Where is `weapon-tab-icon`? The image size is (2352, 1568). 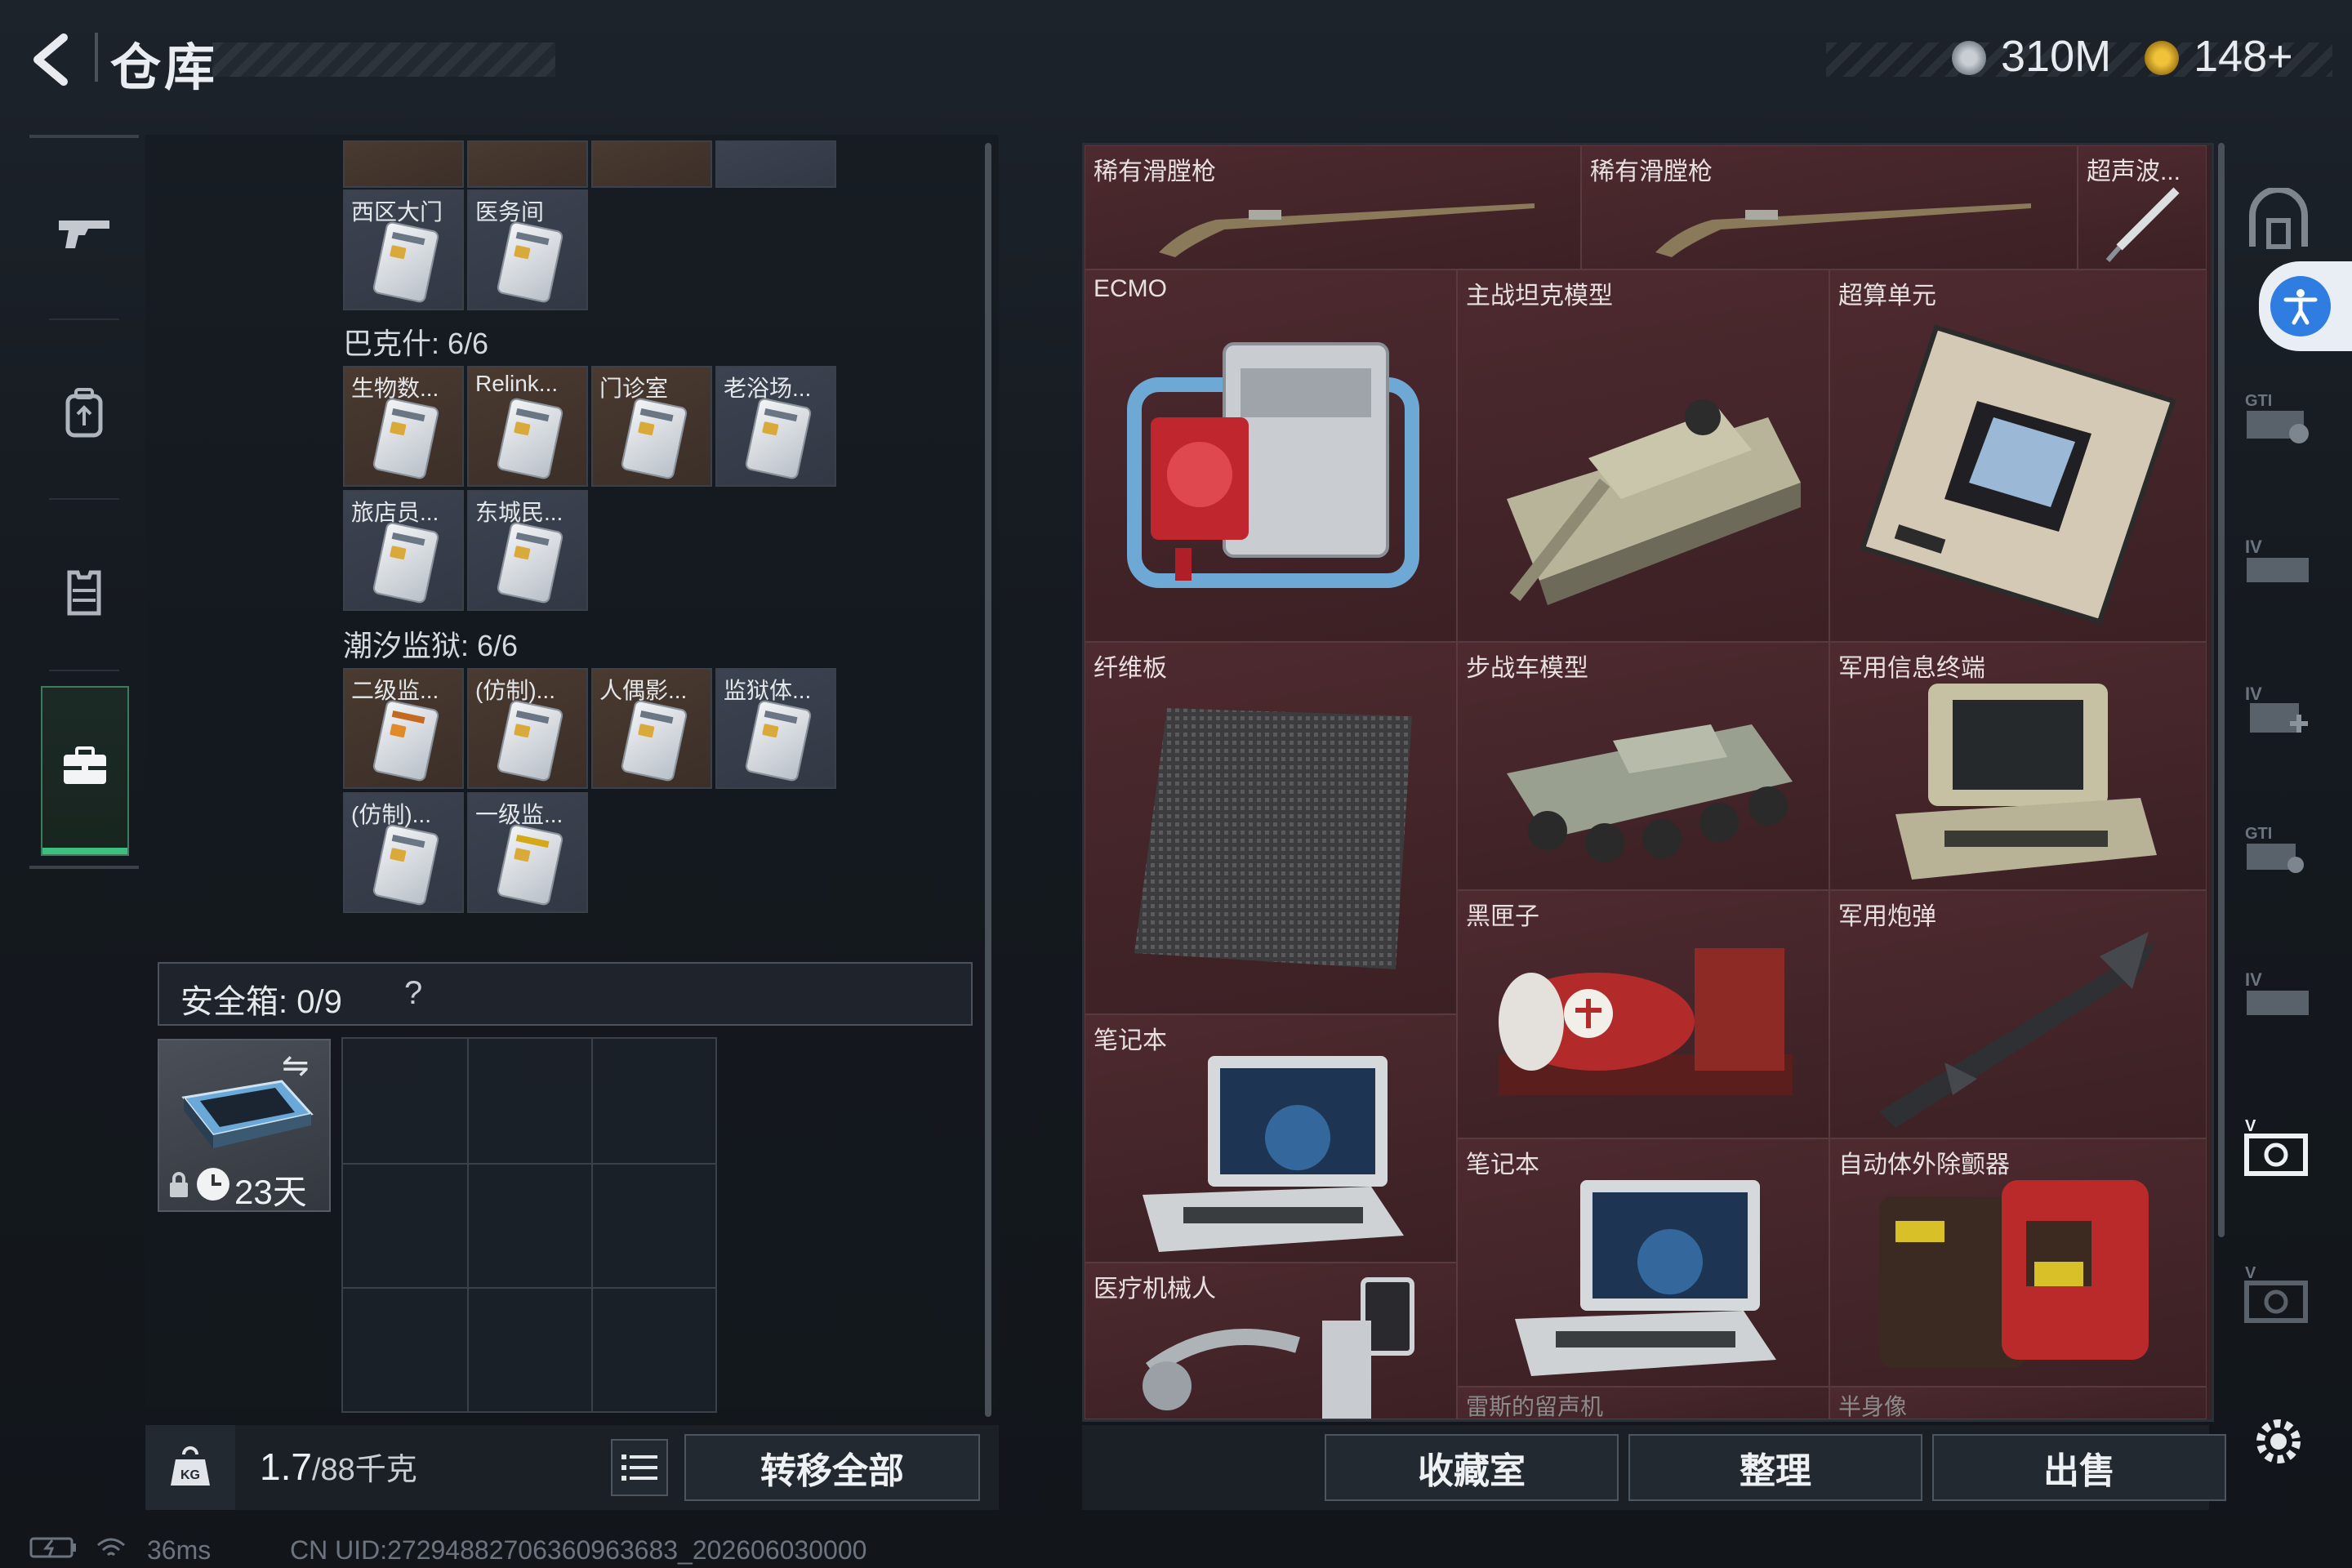
weapon-tab-icon is located at coordinates (84, 233).